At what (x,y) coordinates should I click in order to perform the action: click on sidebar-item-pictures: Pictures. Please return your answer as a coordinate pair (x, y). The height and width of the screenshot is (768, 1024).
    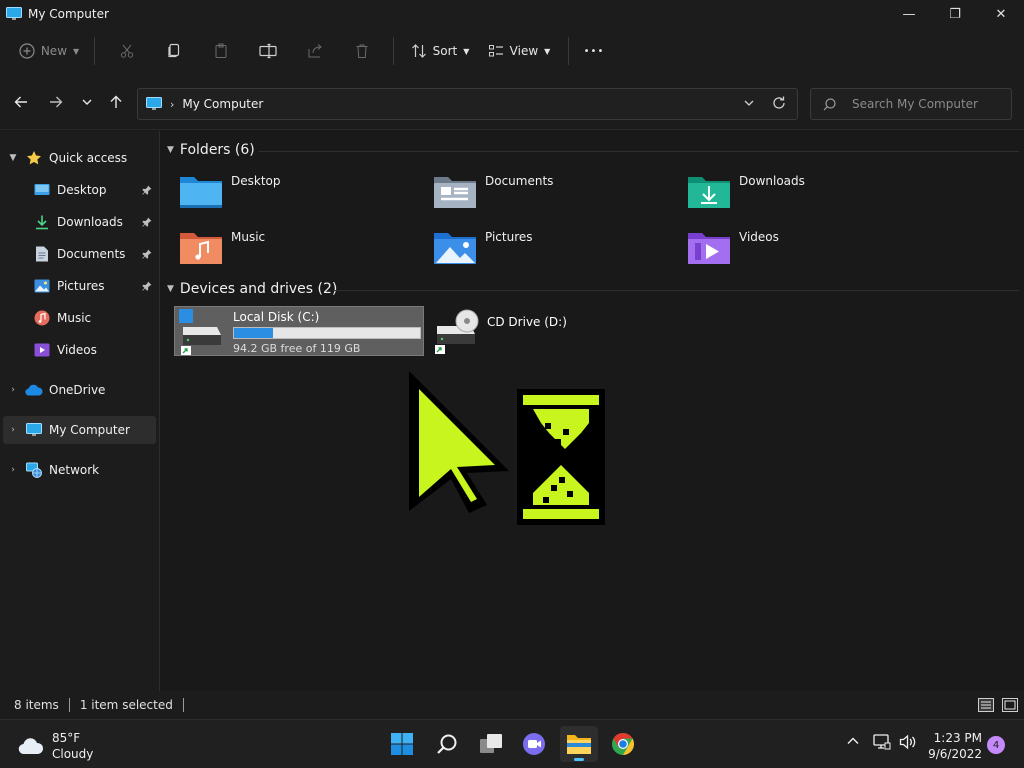
    Looking at the image, I should click on (79, 286).